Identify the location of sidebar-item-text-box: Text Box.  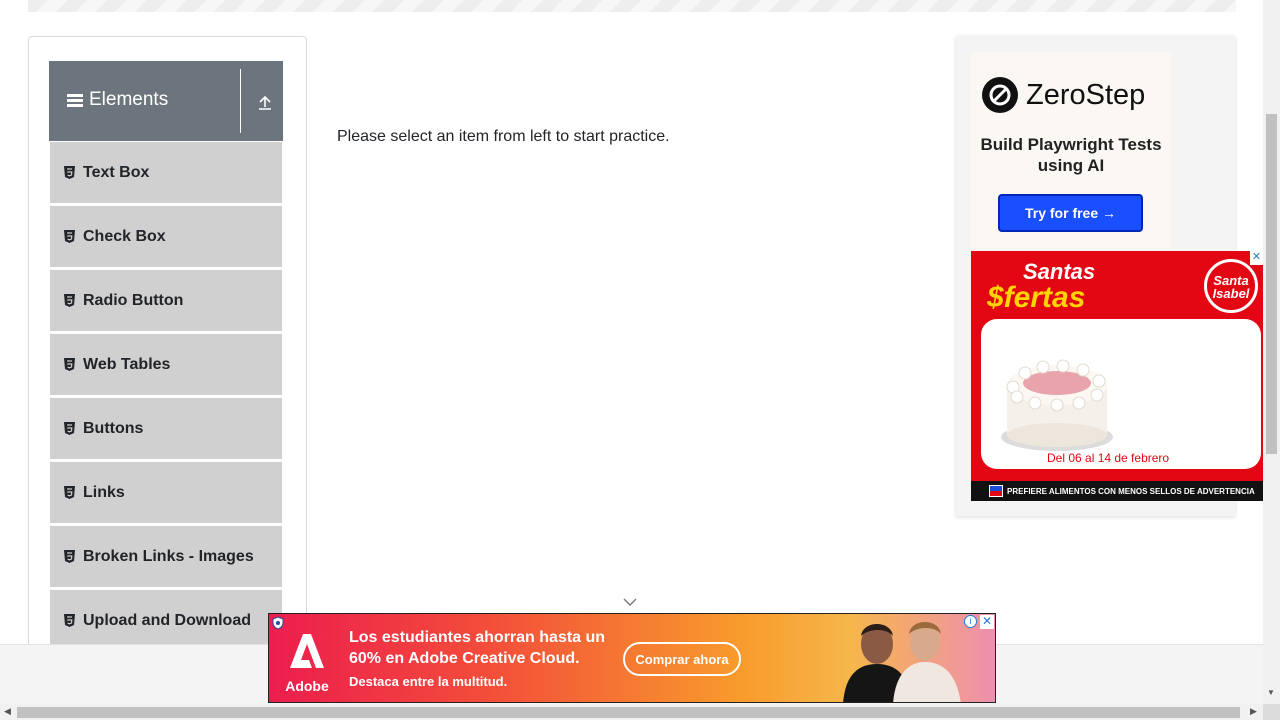
(166, 173).